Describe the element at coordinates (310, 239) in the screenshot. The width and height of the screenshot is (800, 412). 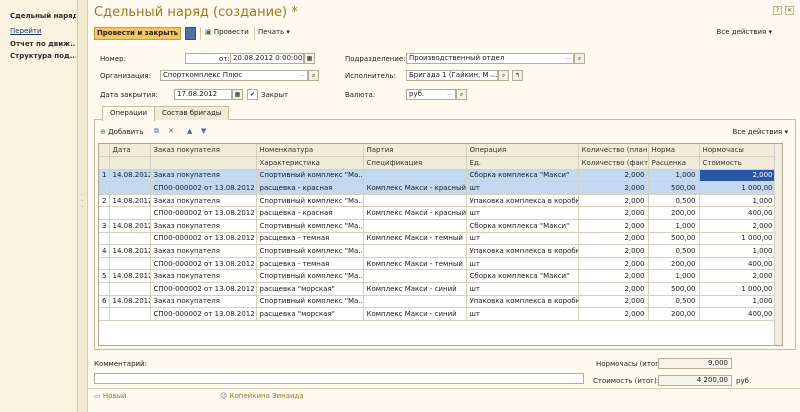
I see `table-cell: расщевка - темная` at that location.